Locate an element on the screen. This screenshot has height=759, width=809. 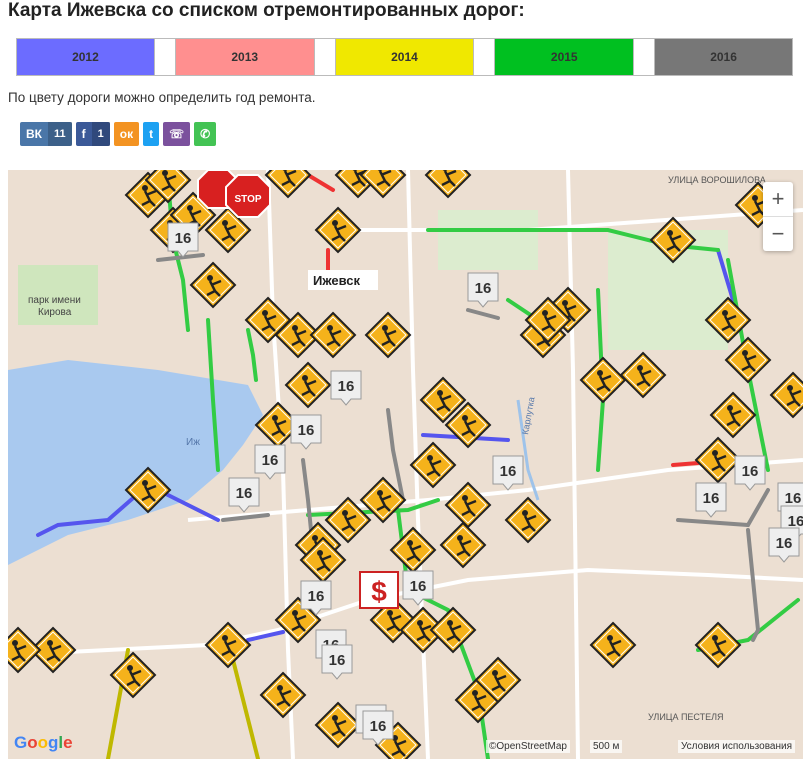
osm-attribution: ©OpenStreetMap is located at coordinates (528, 746).